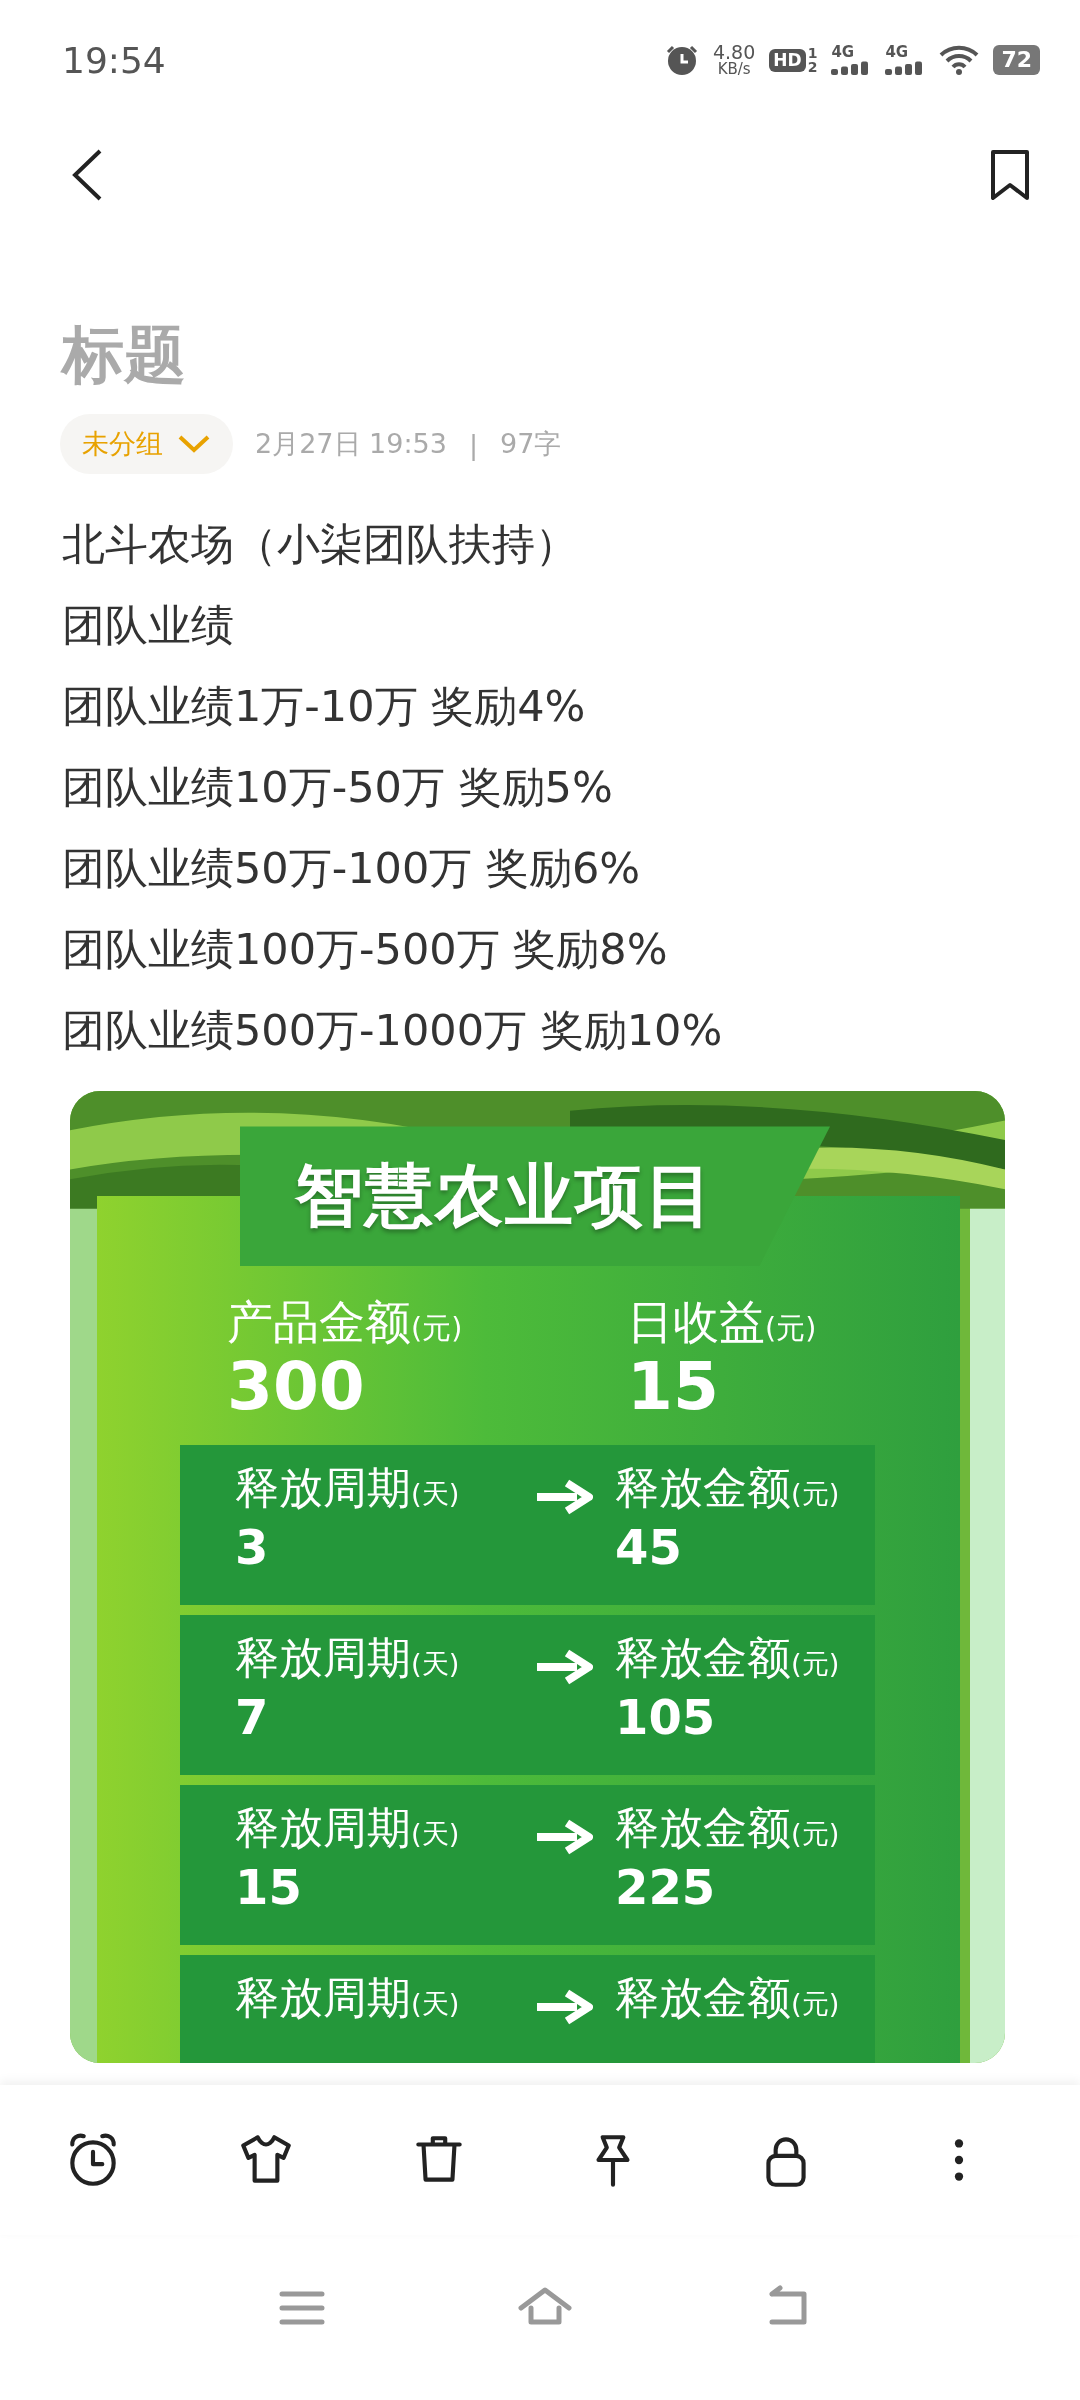 The width and height of the screenshot is (1080, 2400). Describe the element at coordinates (666, 1887) in the screenshot. I see `amount-value: 225` at that location.